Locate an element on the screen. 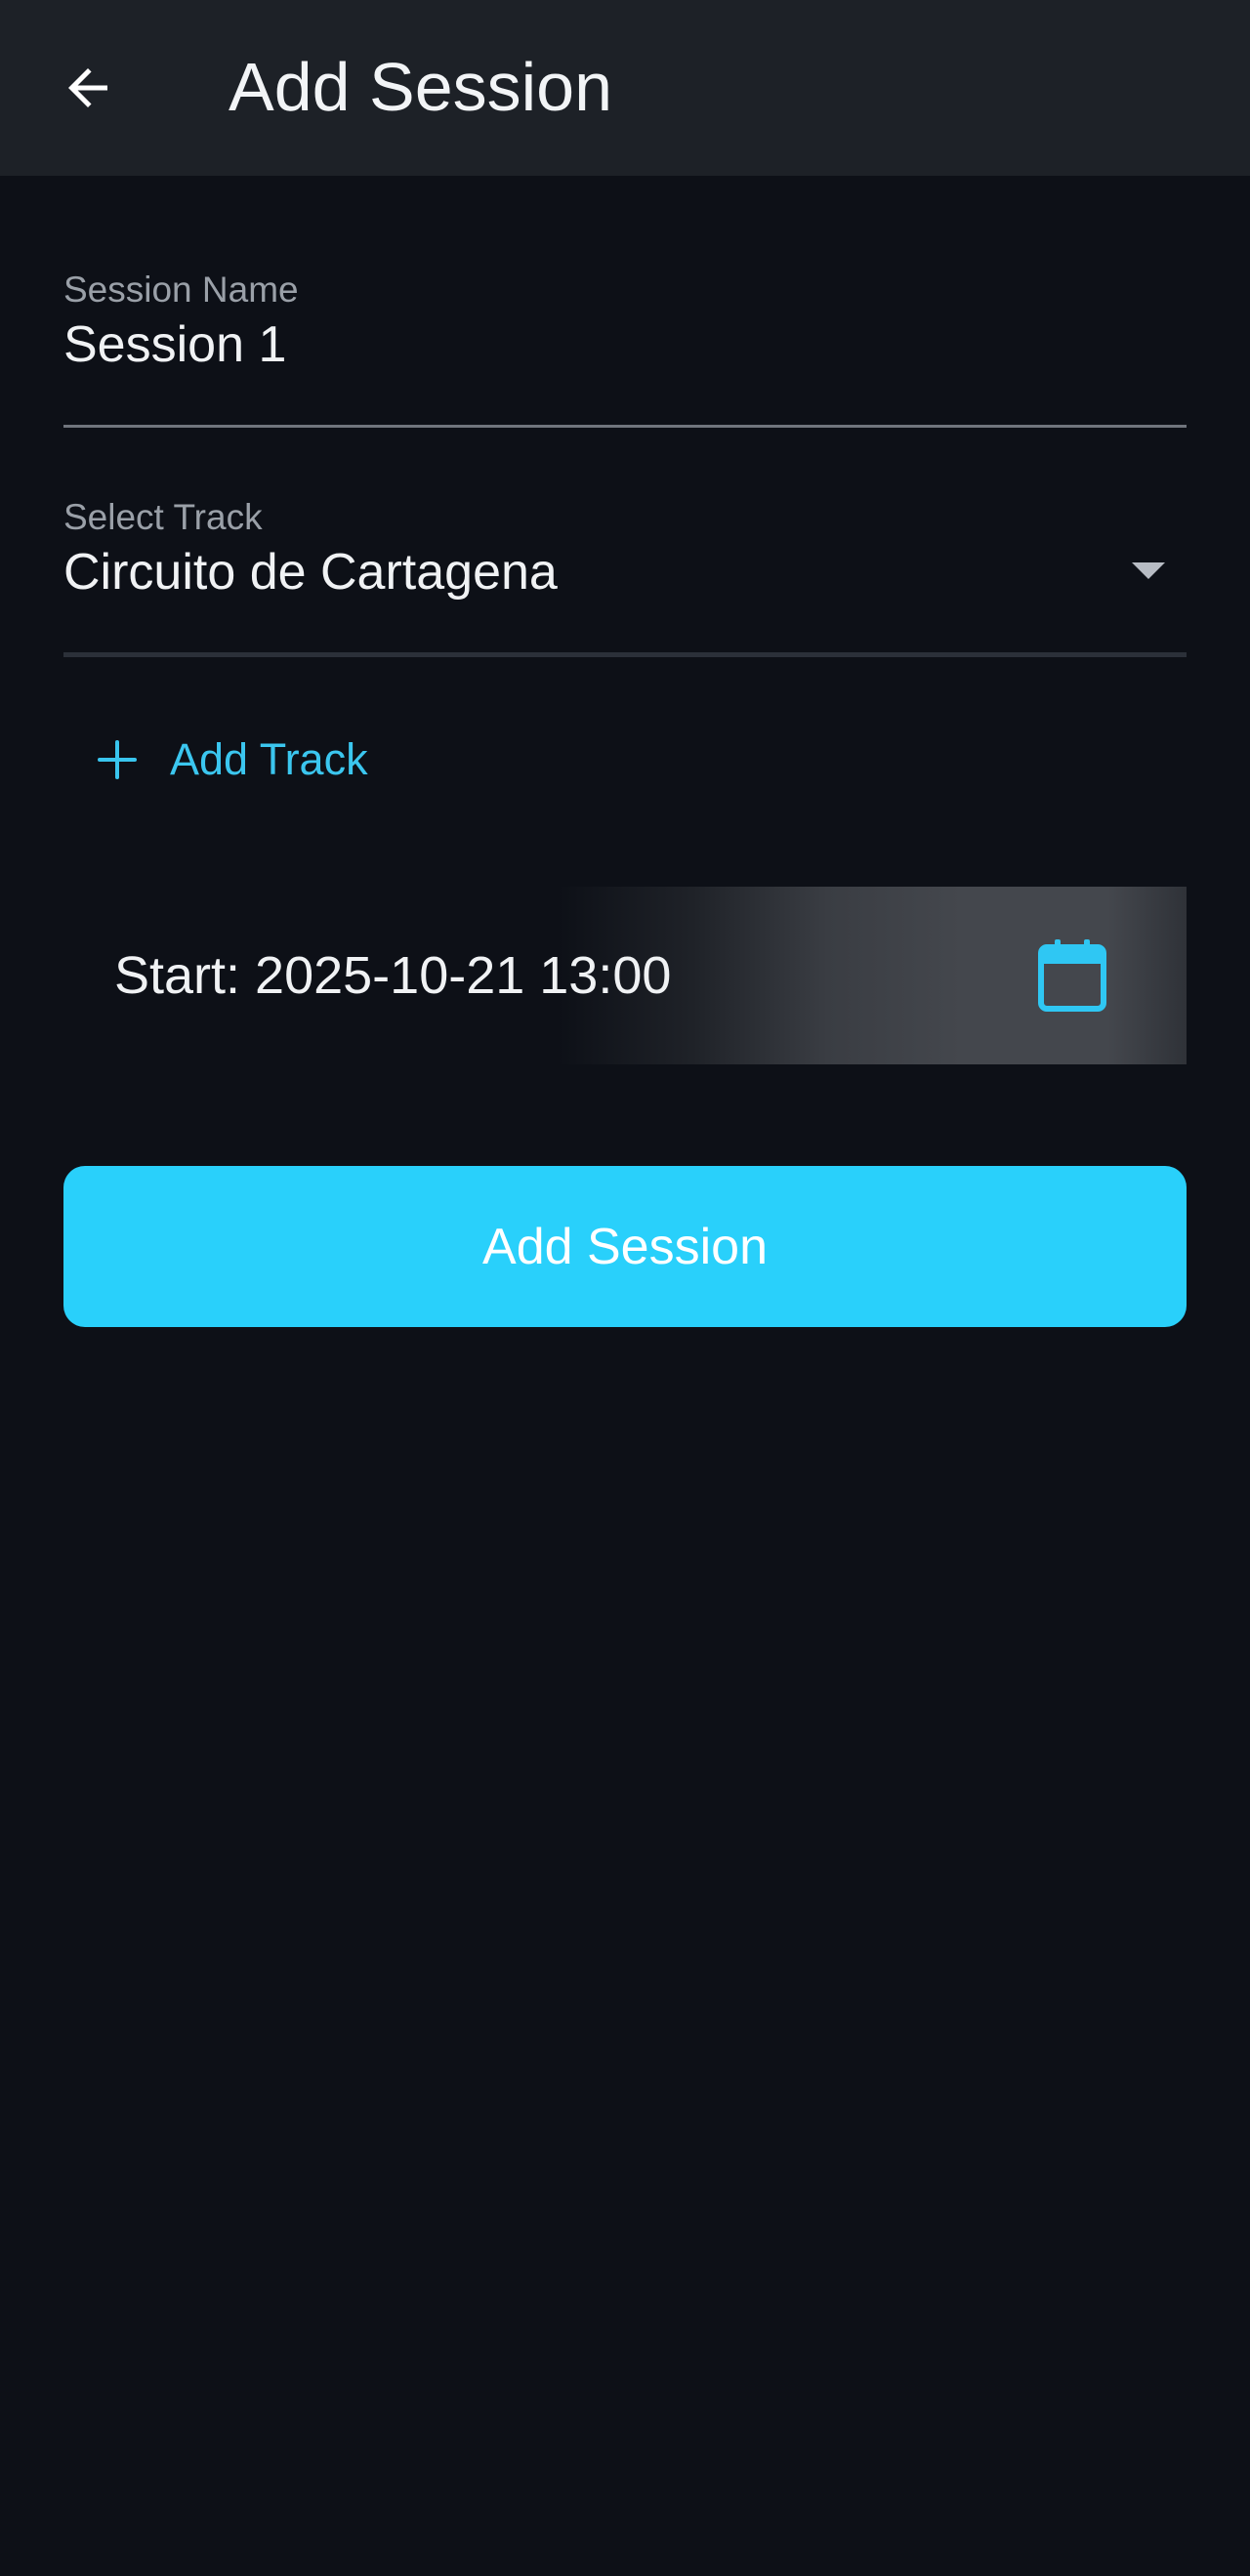 This screenshot has width=1250, height=2576. start-datetime-picker: Start: 2025-10-21 13:00 is located at coordinates (625, 976).